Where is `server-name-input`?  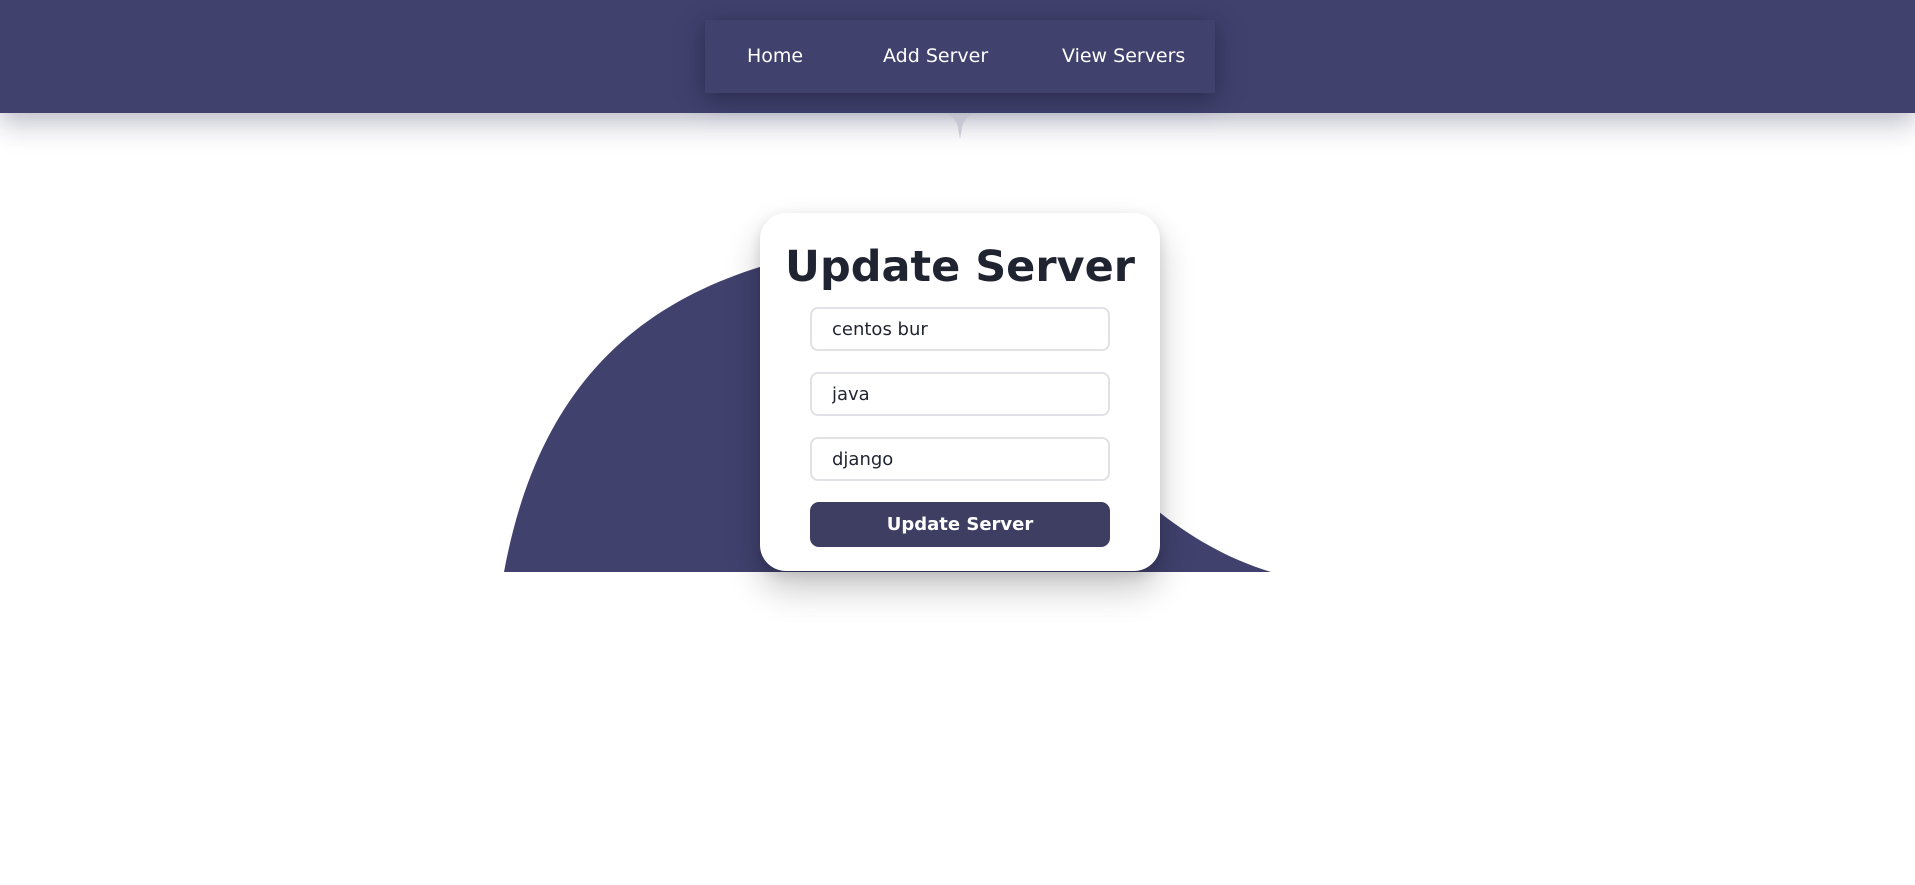 server-name-input is located at coordinates (960, 329).